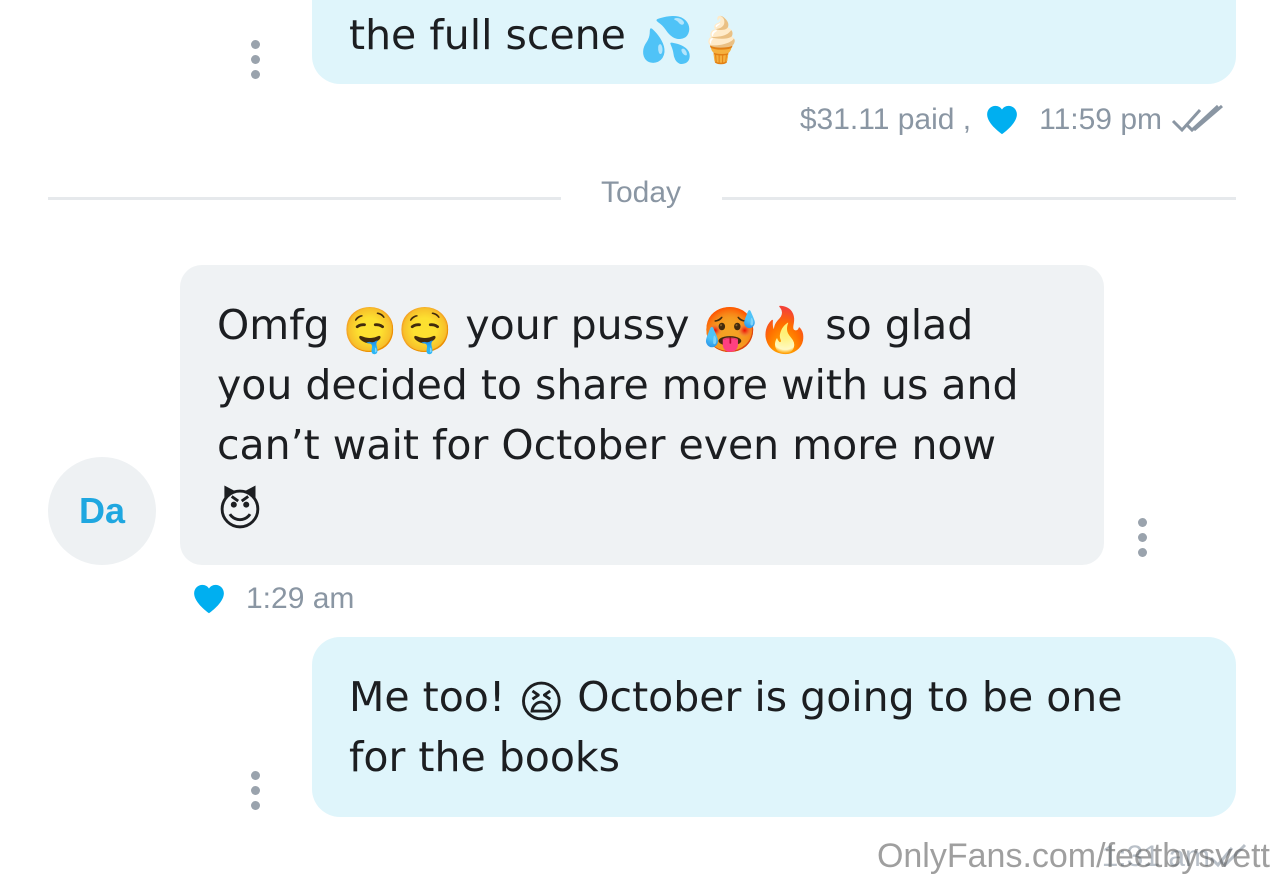  What do you see at coordinates (240, 510) in the screenshot?
I see `emoji: 😈` at bounding box center [240, 510].